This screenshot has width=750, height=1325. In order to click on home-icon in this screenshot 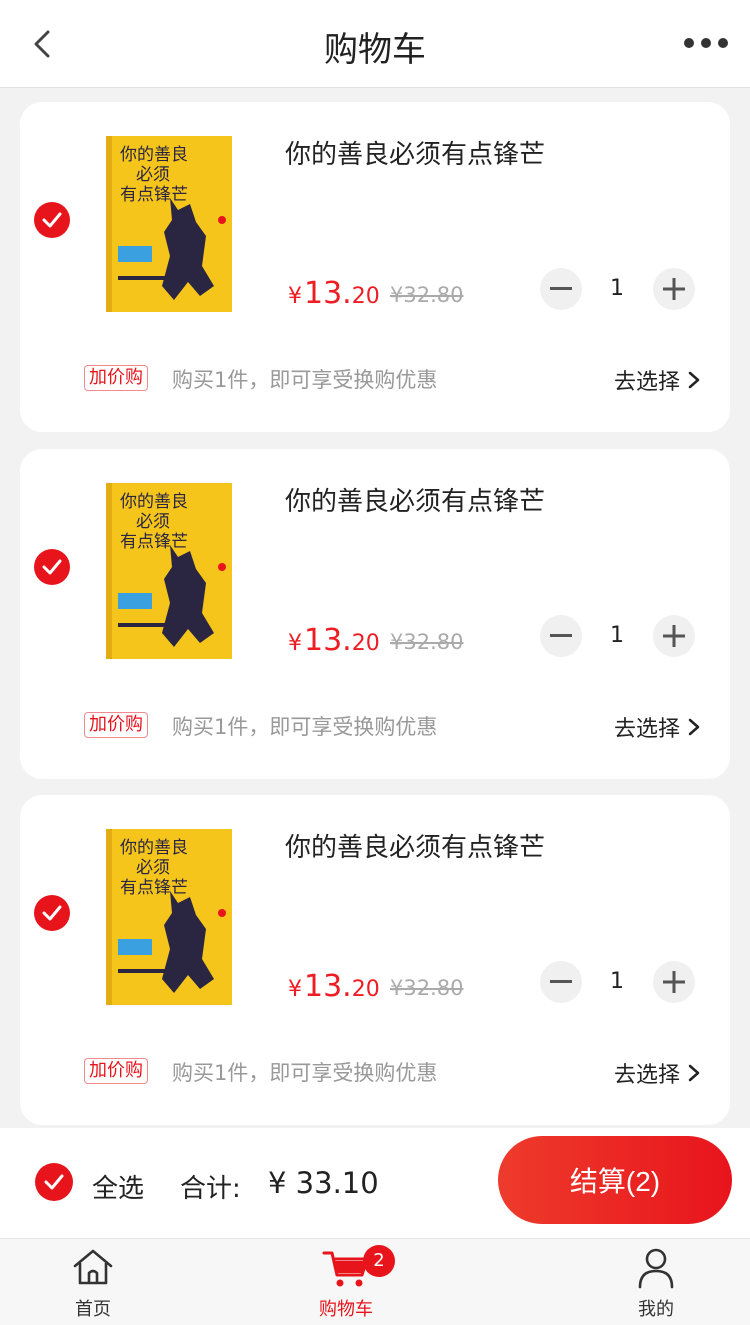, I will do `click(93, 1267)`.